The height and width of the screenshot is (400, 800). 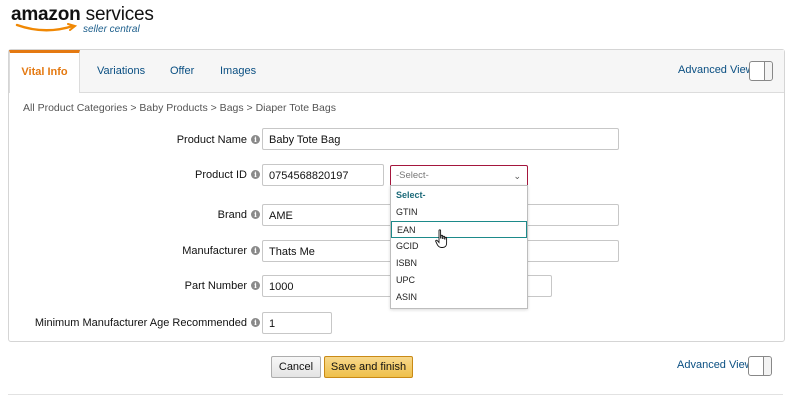 I want to click on tab-images: Images, so click(x=238, y=71).